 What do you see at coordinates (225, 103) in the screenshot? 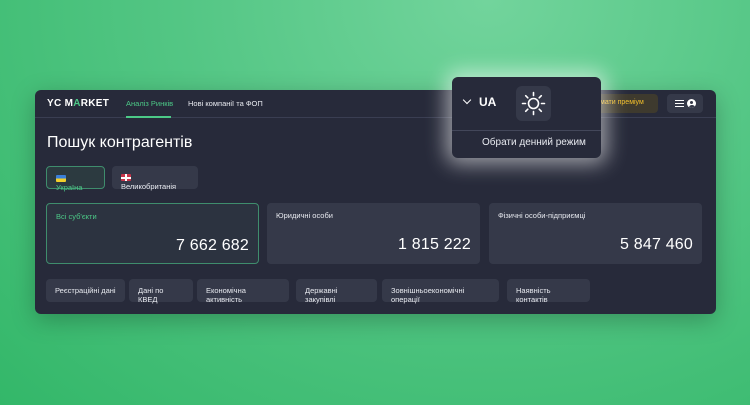
I see `nav-link-new-companies: Нові компанії та ФОП` at bounding box center [225, 103].